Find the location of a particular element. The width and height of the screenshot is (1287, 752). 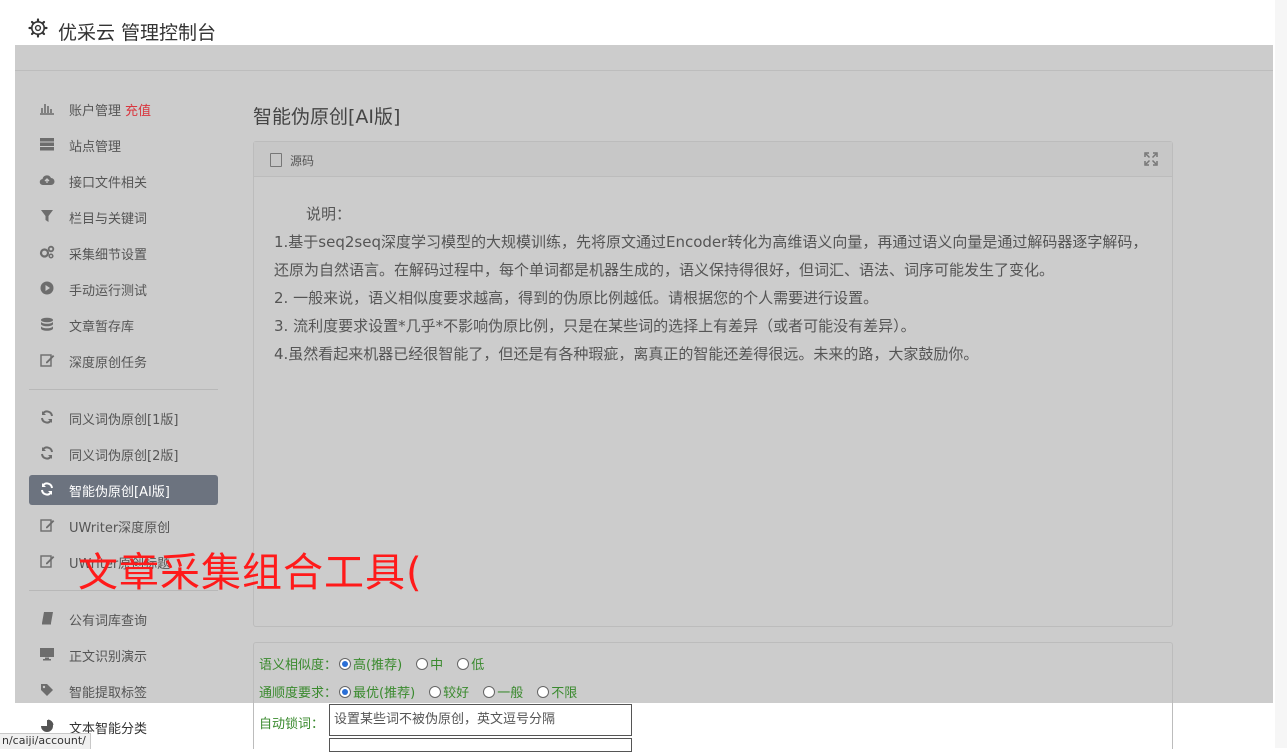

sidebar-item-ai-rewrite: 智能伪原创[AI版] is located at coordinates (123, 490).